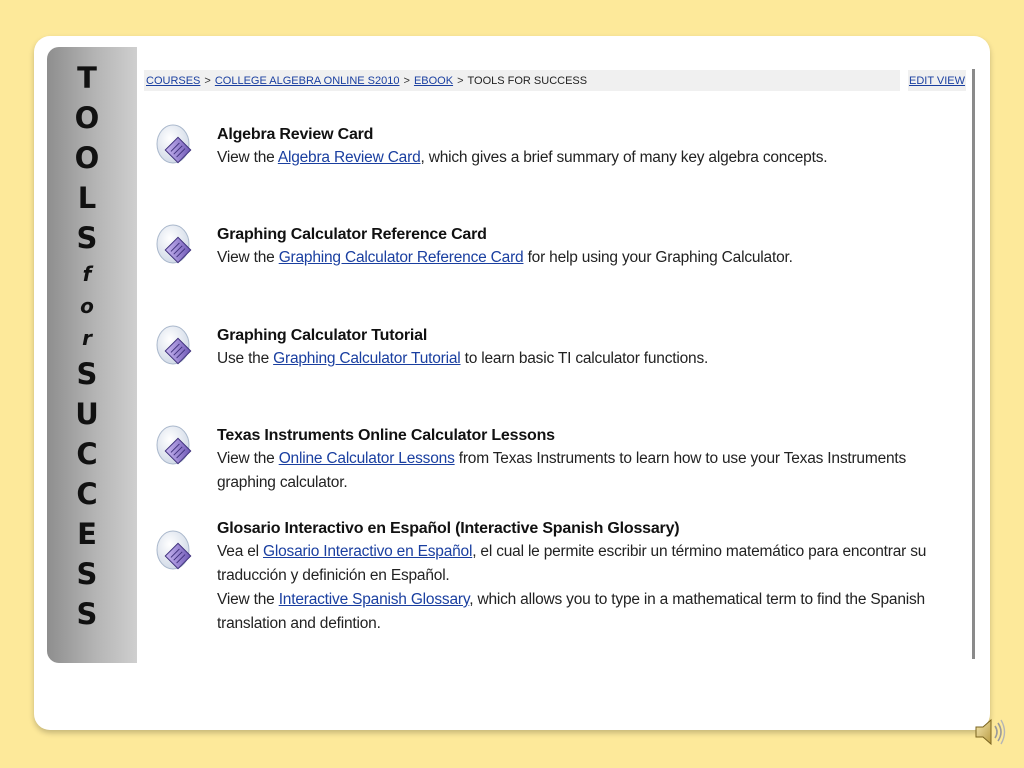 The image size is (1024, 768). What do you see at coordinates (87, 78) in the screenshot?
I see `sidebar-letter: T` at bounding box center [87, 78].